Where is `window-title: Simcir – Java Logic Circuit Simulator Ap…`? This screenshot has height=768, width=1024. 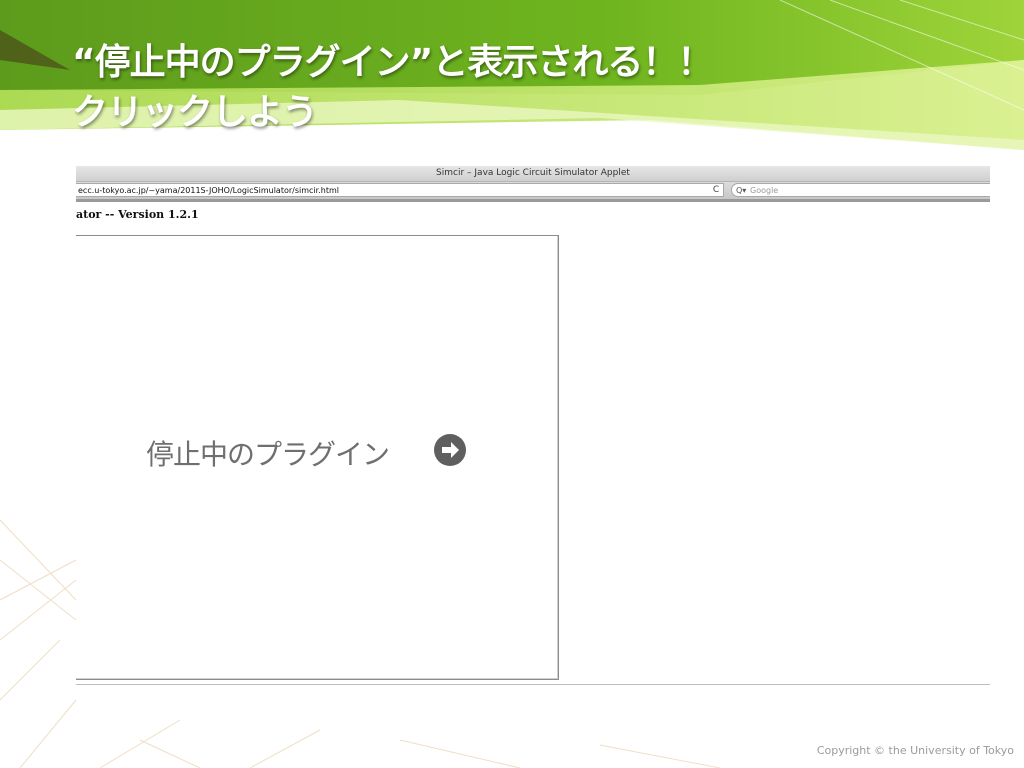
window-title: Simcir – Java Logic Circuit Simulator Ap… is located at coordinates (533, 174).